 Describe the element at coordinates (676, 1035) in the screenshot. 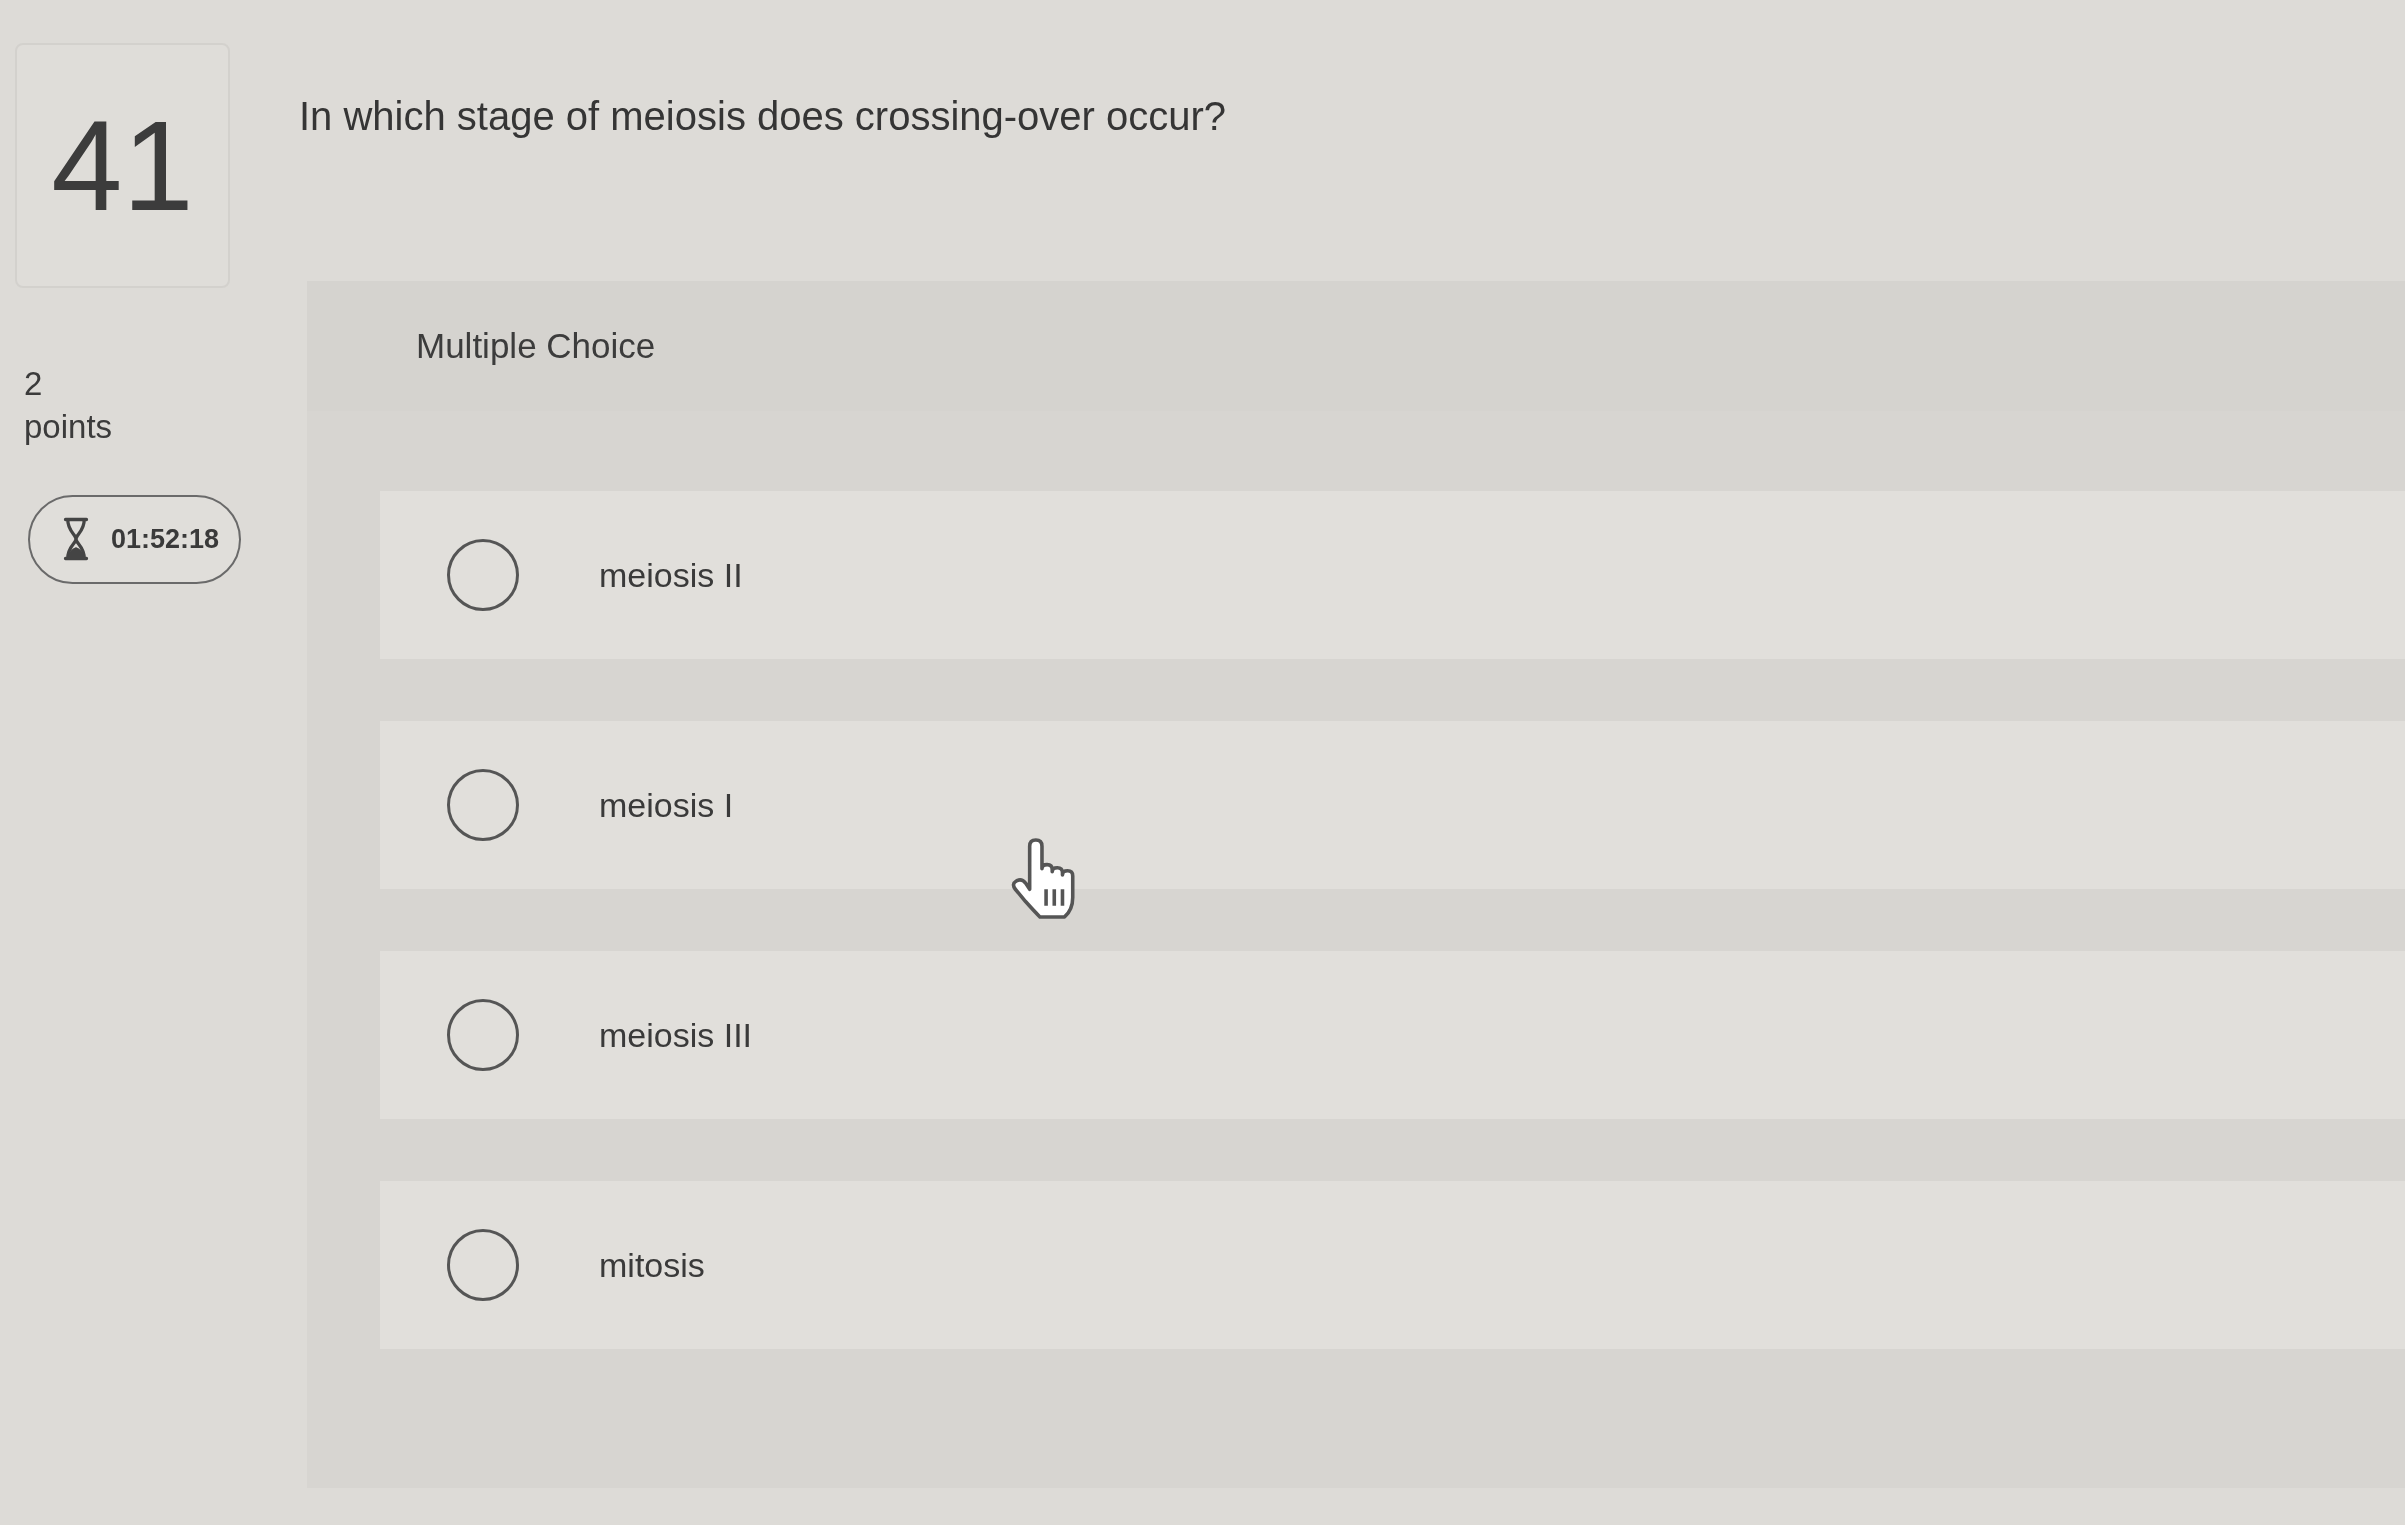

I see `option-label: meiosis III` at that location.